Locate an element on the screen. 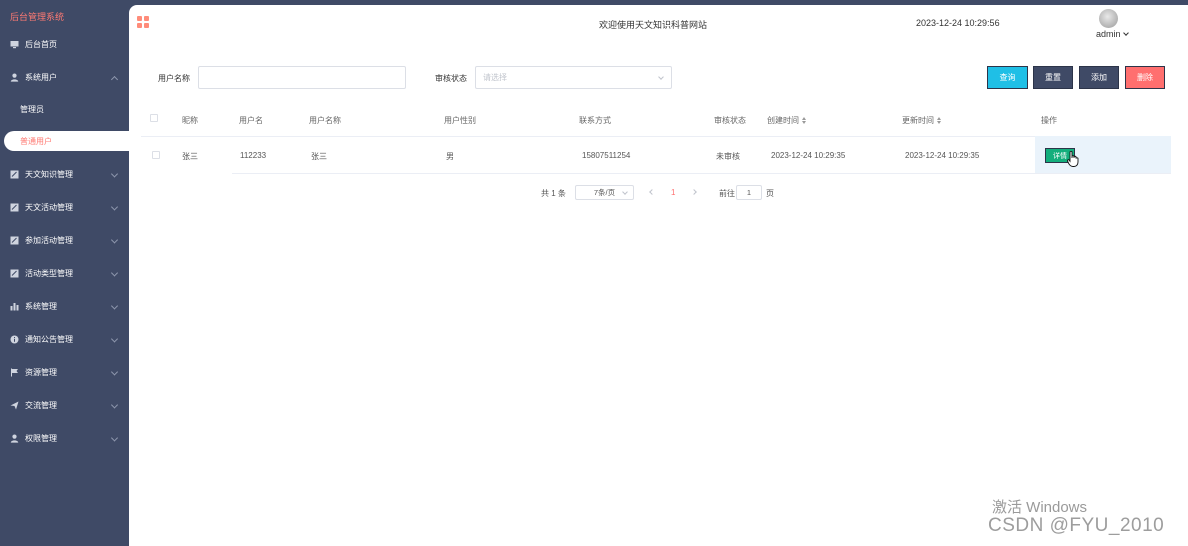 This screenshot has height=546, width=1188. cell-name: 张三 is located at coordinates (319, 156).